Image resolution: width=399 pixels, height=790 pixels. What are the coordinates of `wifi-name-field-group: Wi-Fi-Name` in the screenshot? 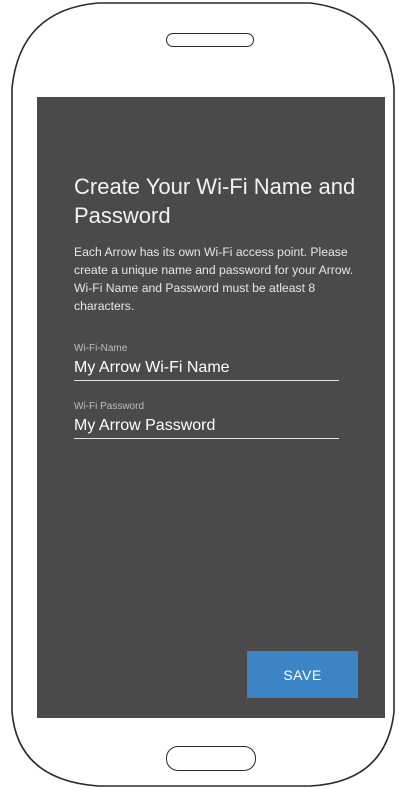 It's located at (206, 362).